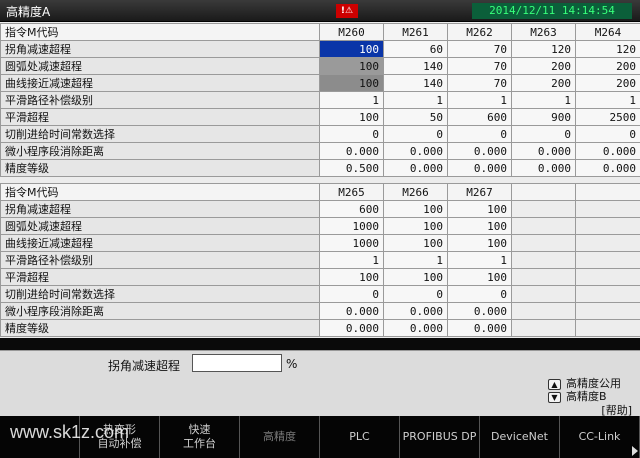 The width and height of the screenshot is (640, 458). Describe the element at coordinates (543, 117) in the screenshot. I see `value-cell: 900` at that location.